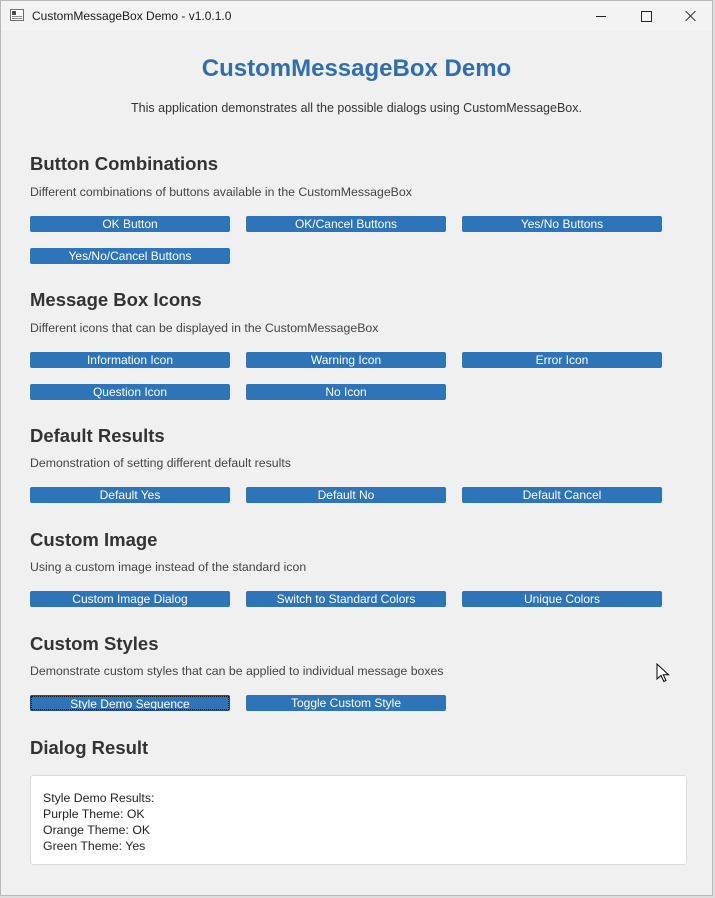 The image size is (715, 898). Describe the element at coordinates (562, 224) in the screenshot. I see `yes-no-buttons-button: Yes/No Buttons` at that location.